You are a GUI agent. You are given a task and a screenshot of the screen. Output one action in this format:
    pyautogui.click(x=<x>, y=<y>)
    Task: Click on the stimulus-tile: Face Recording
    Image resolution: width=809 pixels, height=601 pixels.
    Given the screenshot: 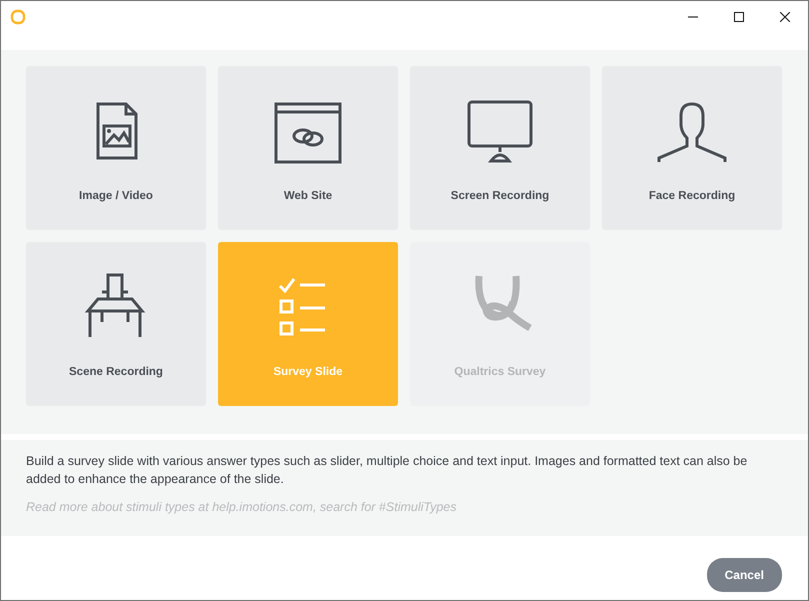 What is the action you would take?
    pyautogui.click(x=692, y=148)
    